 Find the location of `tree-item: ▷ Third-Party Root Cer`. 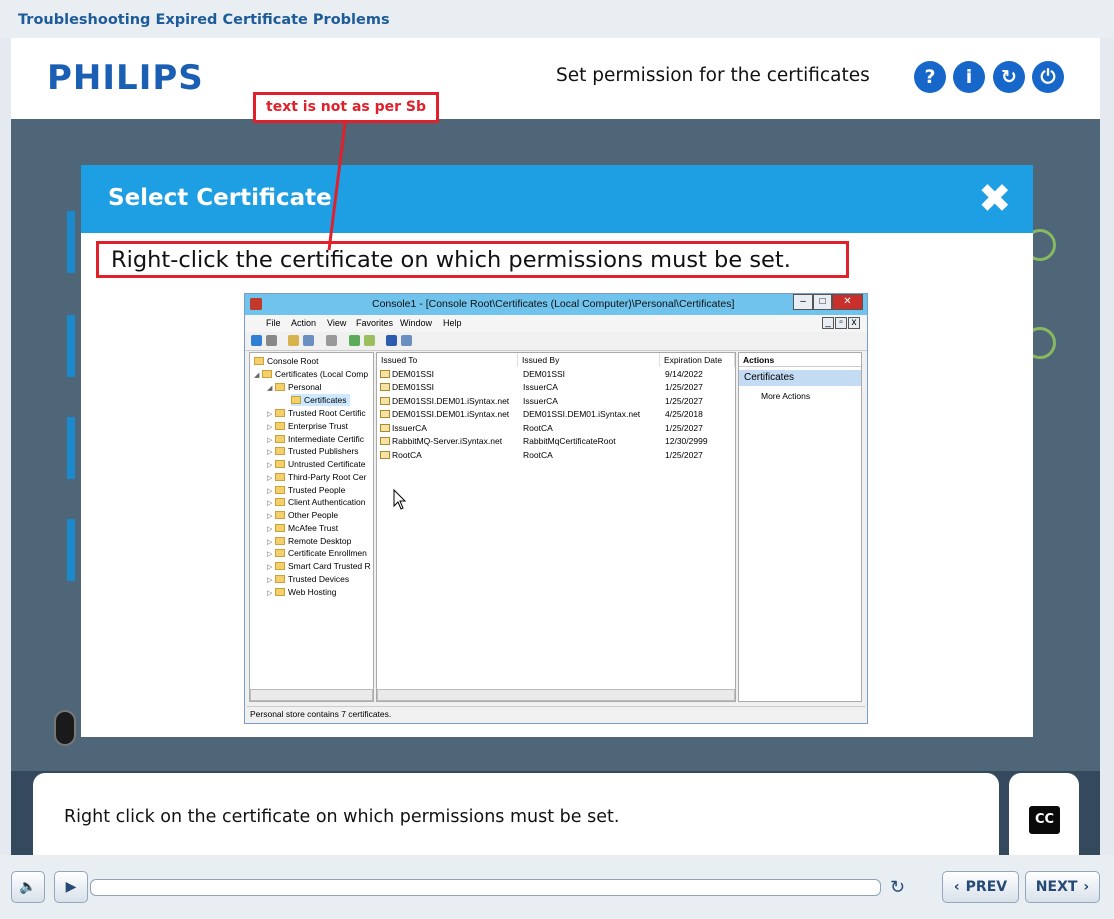

tree-item: ▷ Third-Party Root Cer is located at coordinates (316, 477).